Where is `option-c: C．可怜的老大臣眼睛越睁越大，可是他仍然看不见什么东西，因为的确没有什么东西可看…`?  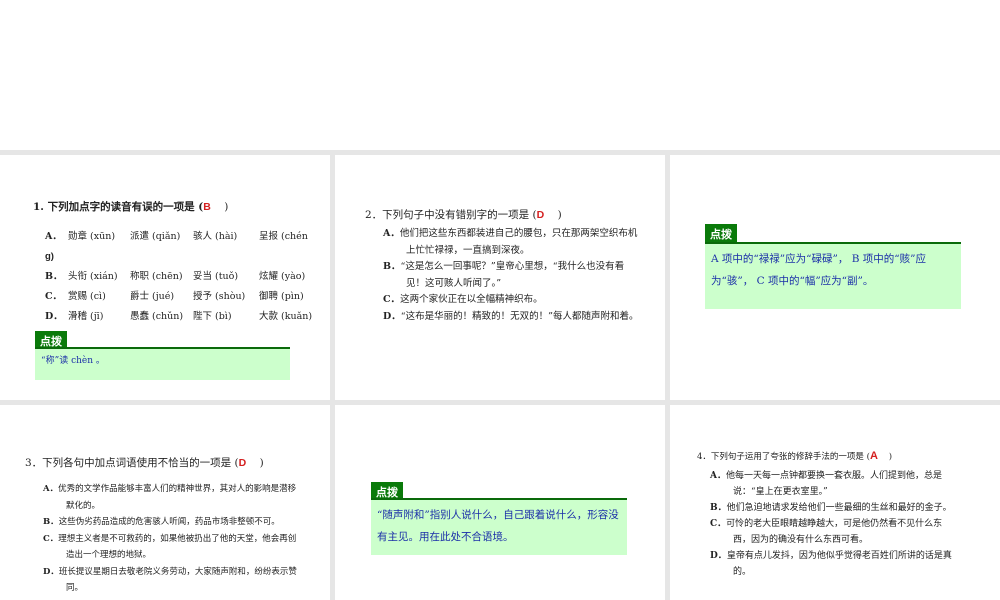
option-c: C．可怜的老大臣眼睛越睁越大，可是他仍然看不见什么东西，因为的确没有什么东西可看… is located at coordinates (826, 532).